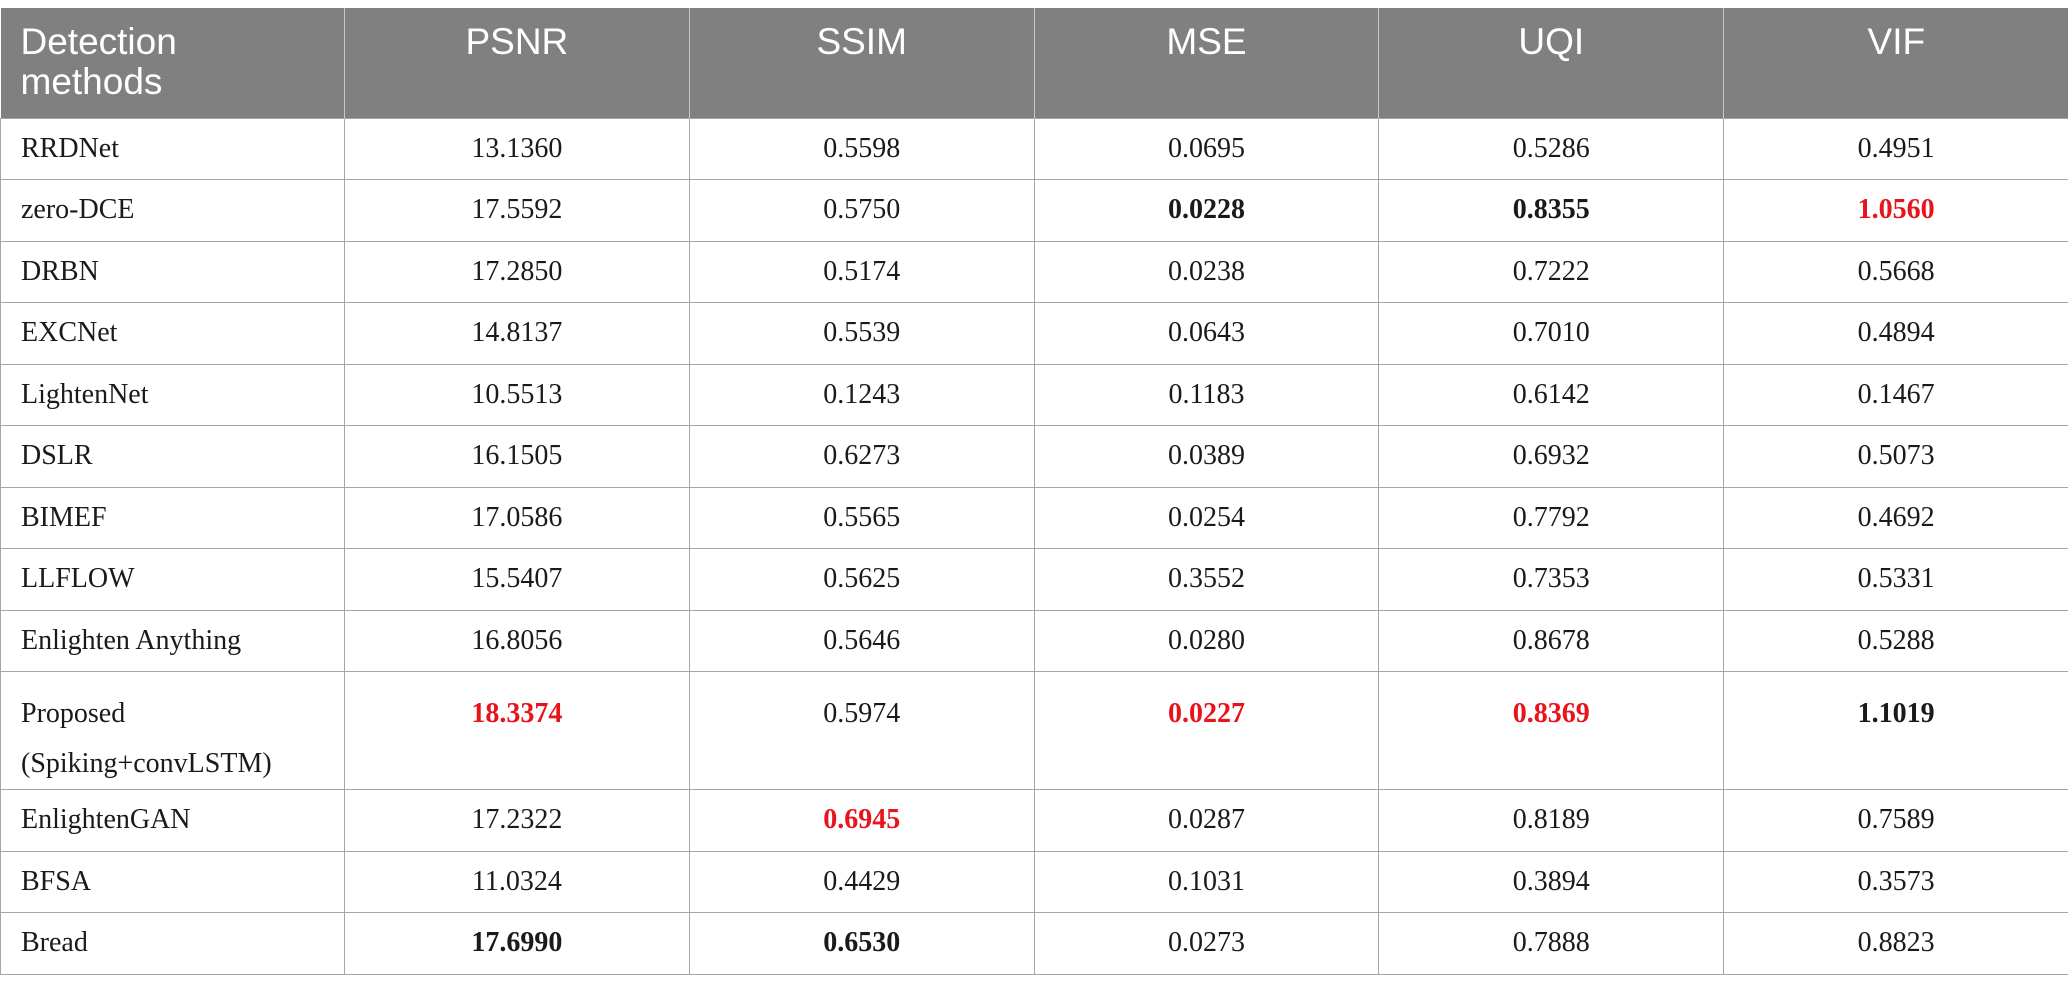 Image resolution: width=2068 pixels, height=985 pixels. Describe the element at coordinates (1551, 730) in the screenshot. I see `cell-uqi: 0.8369` at that location.